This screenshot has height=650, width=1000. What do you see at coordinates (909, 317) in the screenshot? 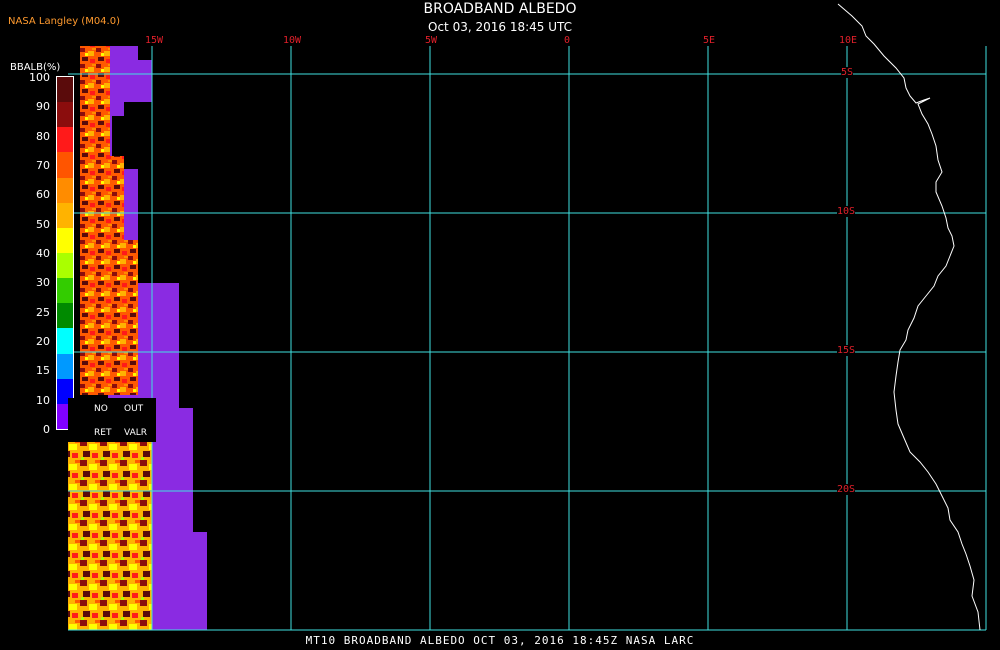
I see `coastline` at bounding box center [909, 317].